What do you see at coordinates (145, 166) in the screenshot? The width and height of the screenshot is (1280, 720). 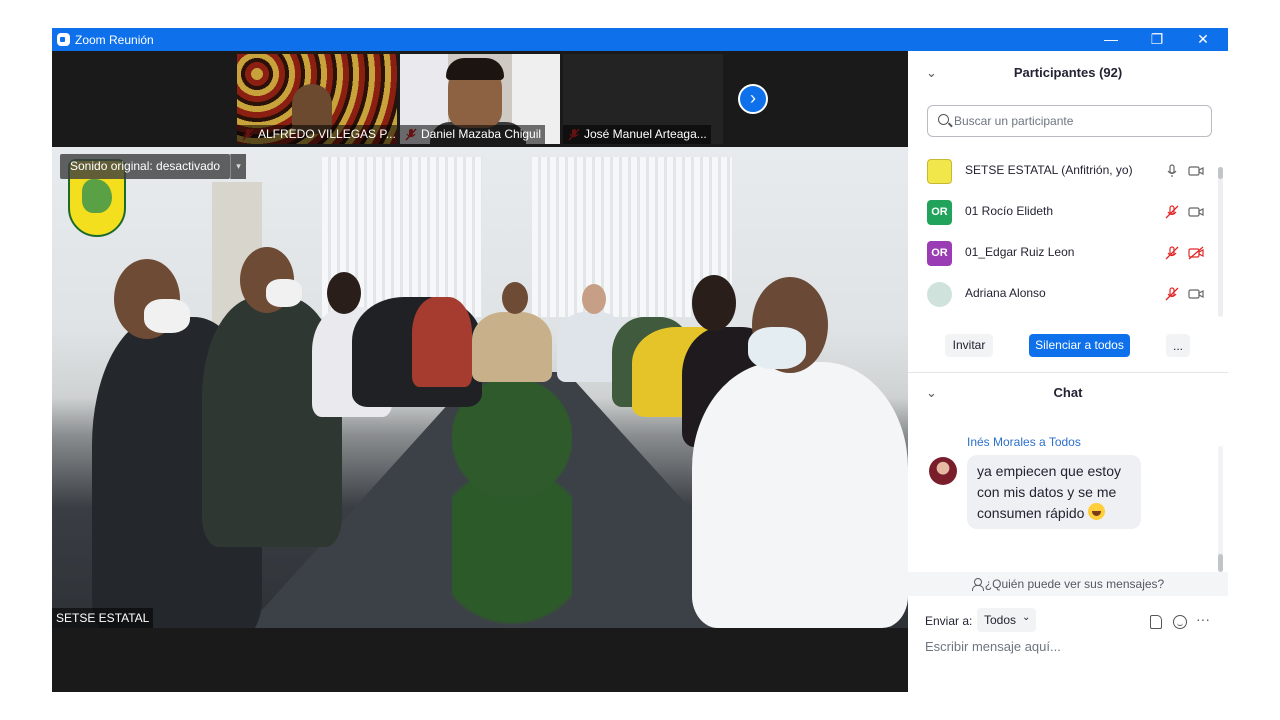 I see `original-sound-badge: Sonido original: desactivado` at bounding box center [145, 166].